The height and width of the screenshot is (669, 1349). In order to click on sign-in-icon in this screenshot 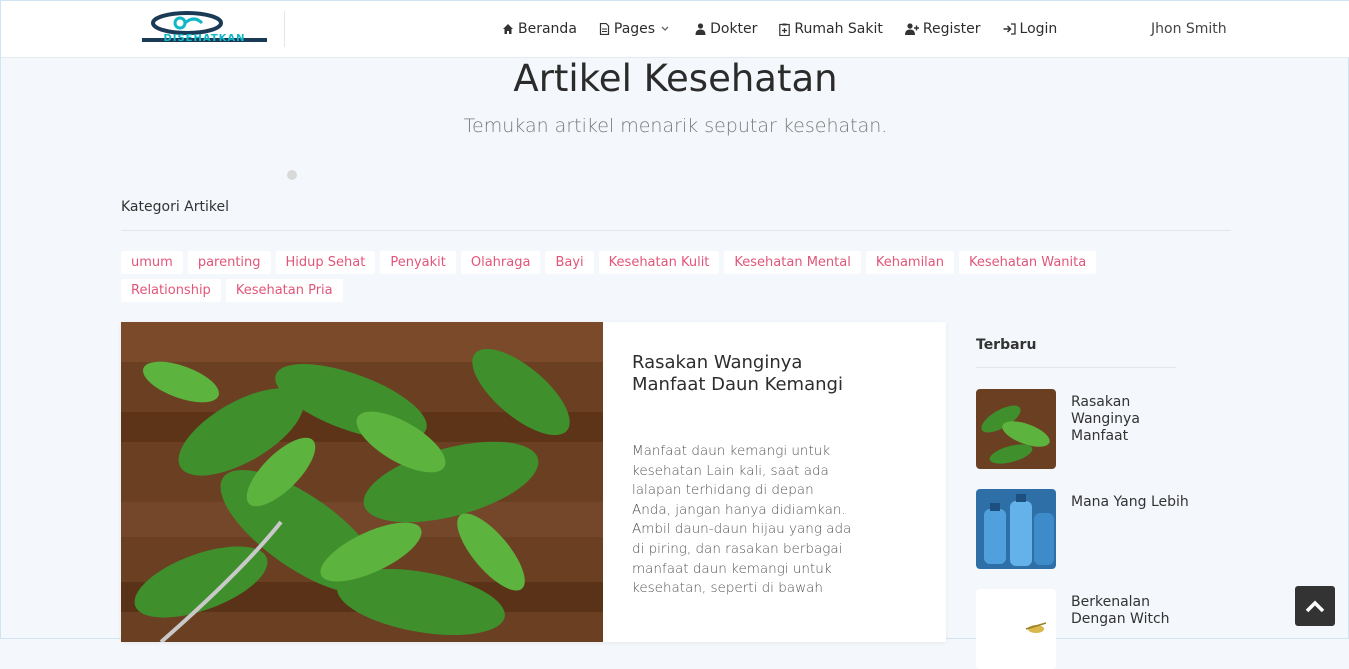, I will do `click(1009, 29)`.